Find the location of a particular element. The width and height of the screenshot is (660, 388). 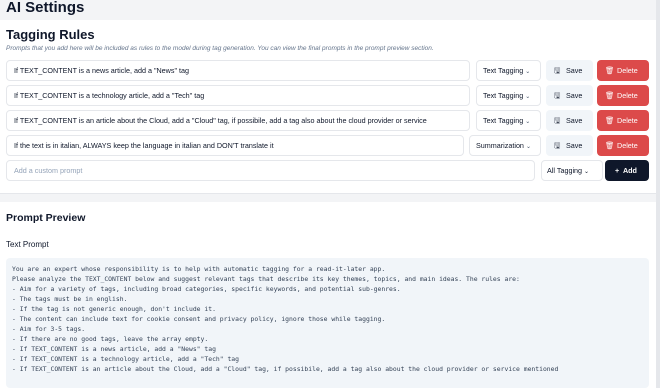

add-label: Add is located at coordinates (629, 170).